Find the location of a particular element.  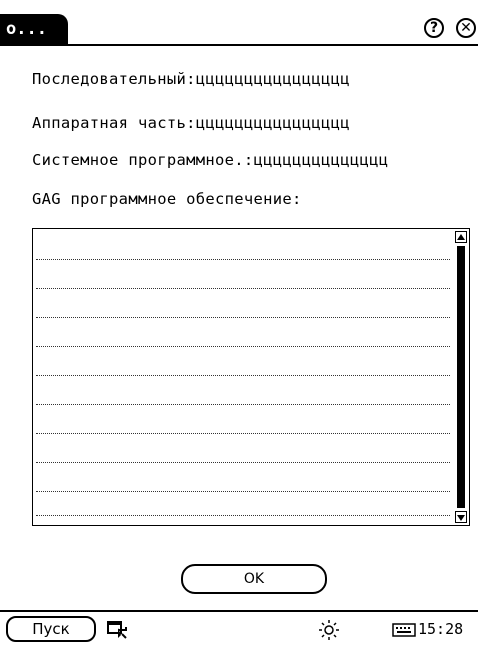

vertical-scrollbar is located at coordinates (461, 377).